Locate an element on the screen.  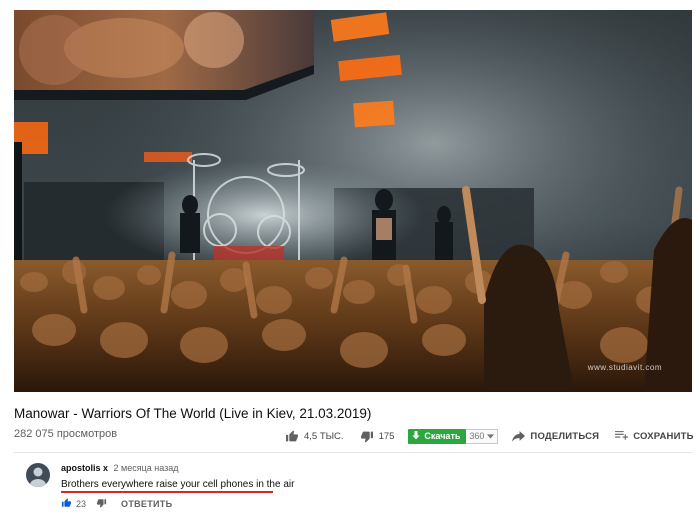
user-silhouette-icon is located at coordinates (38, 477).